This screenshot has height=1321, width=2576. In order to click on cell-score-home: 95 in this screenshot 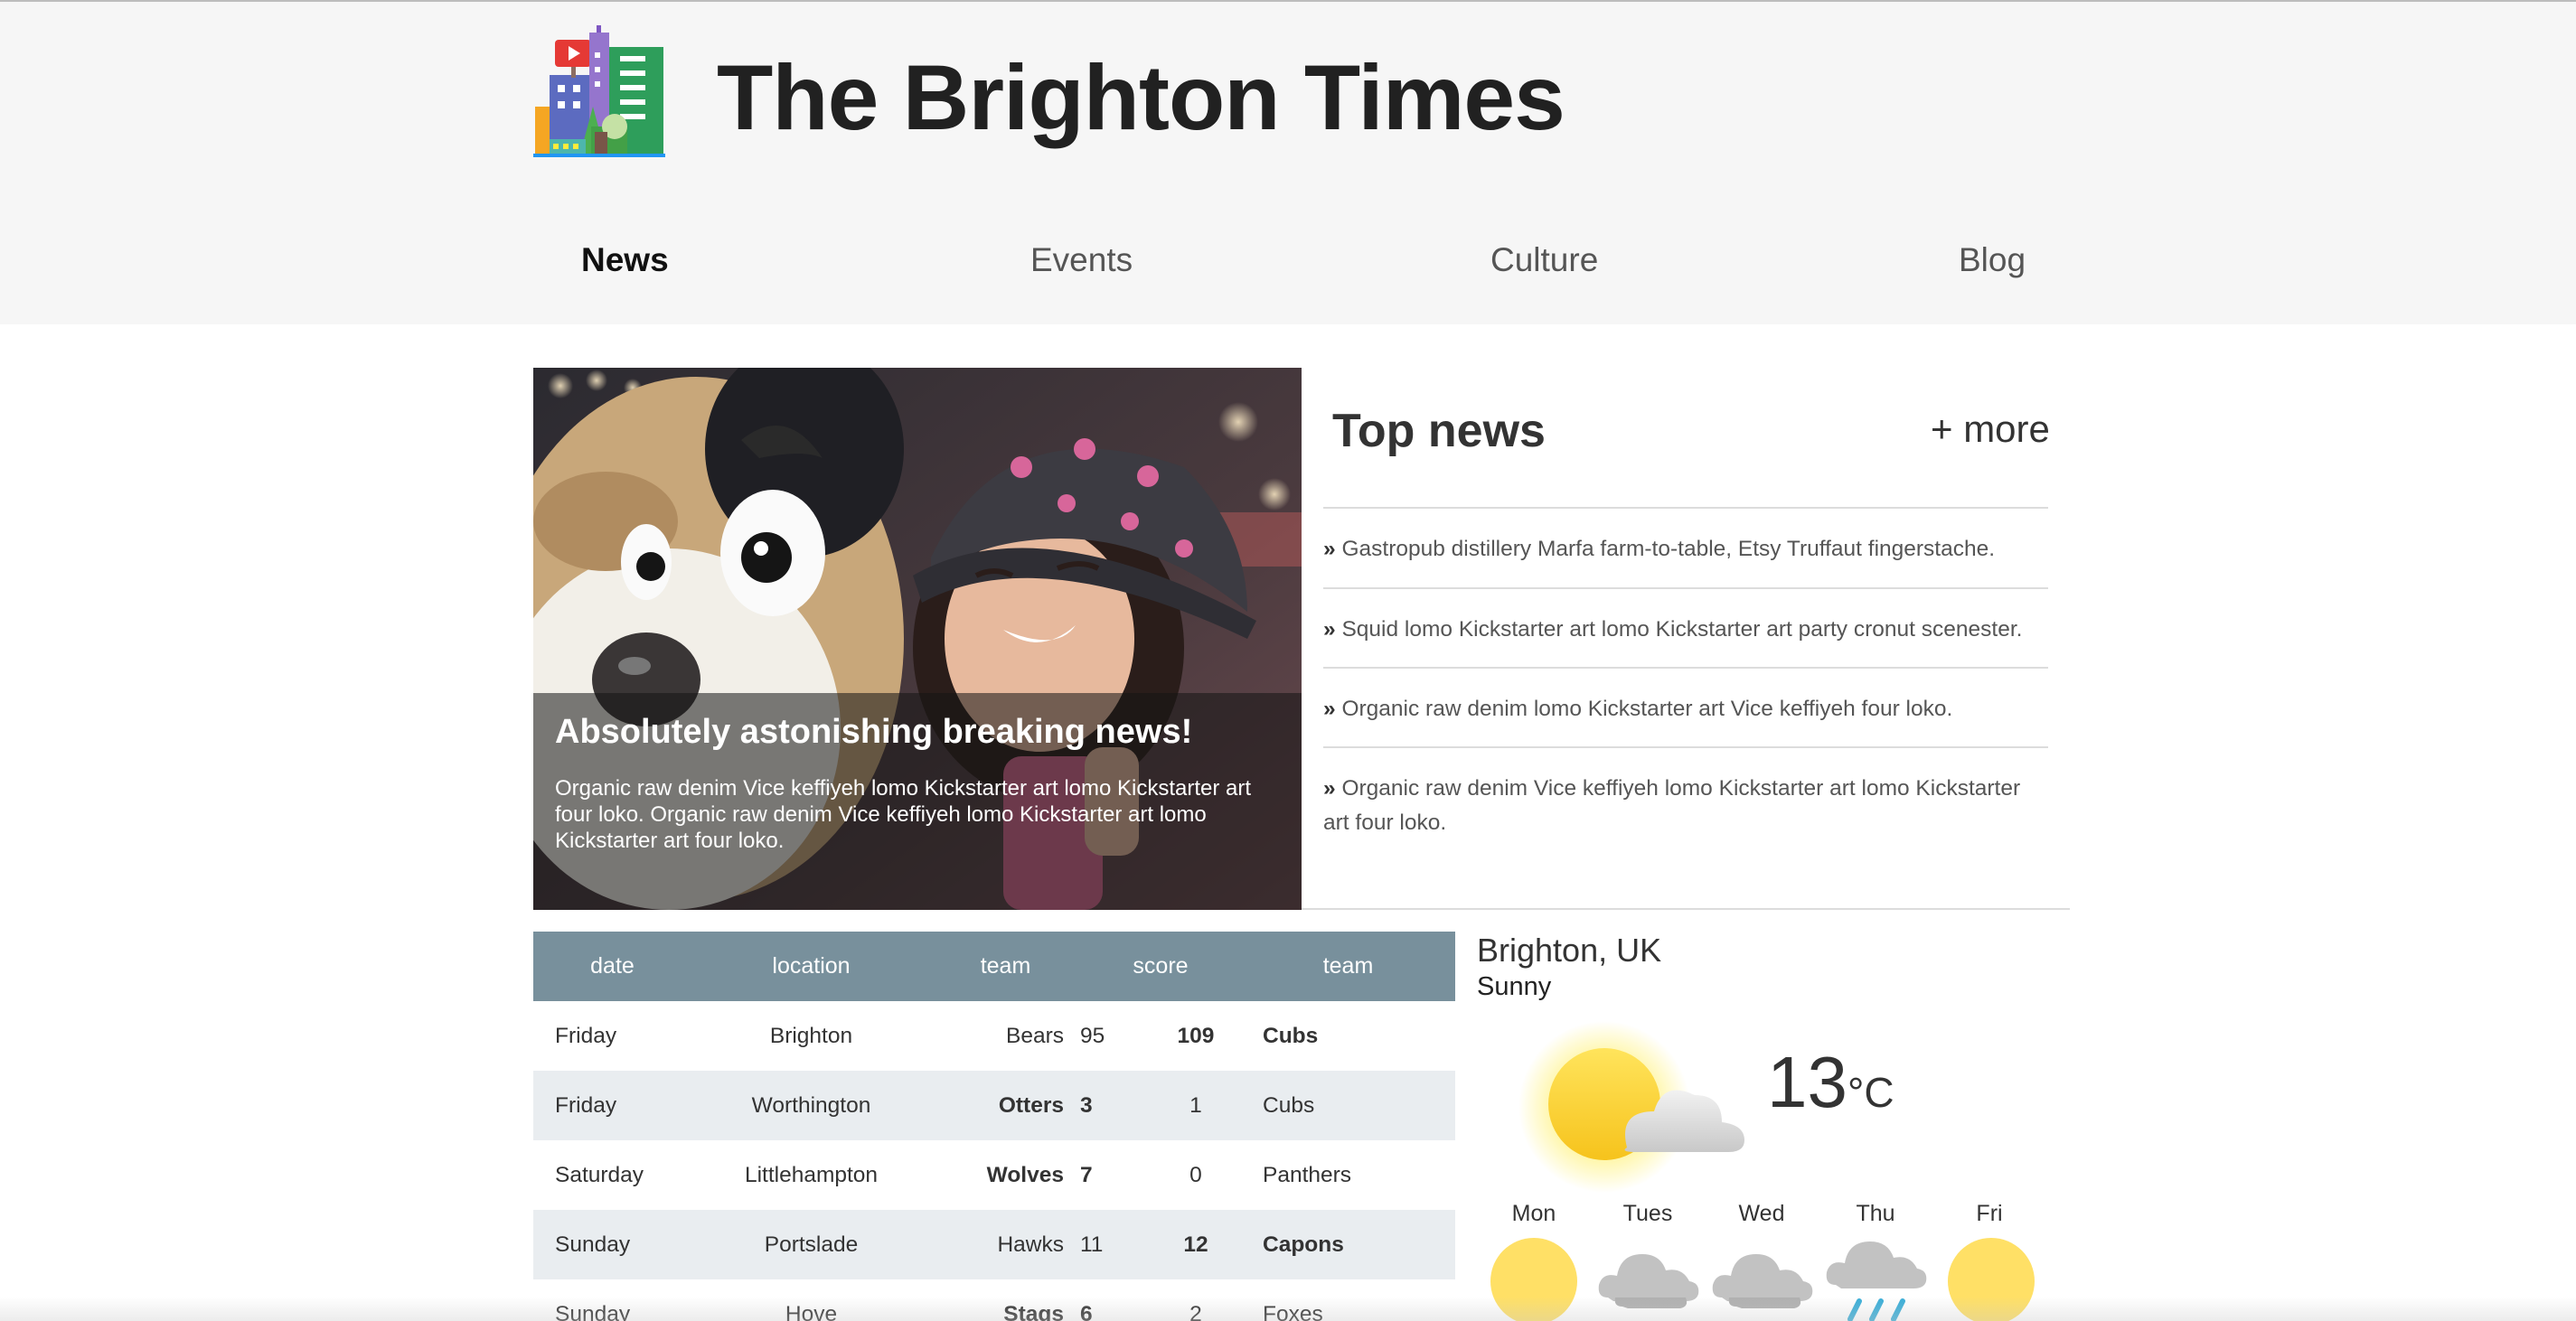, I will do `click(1093, 1035)`.